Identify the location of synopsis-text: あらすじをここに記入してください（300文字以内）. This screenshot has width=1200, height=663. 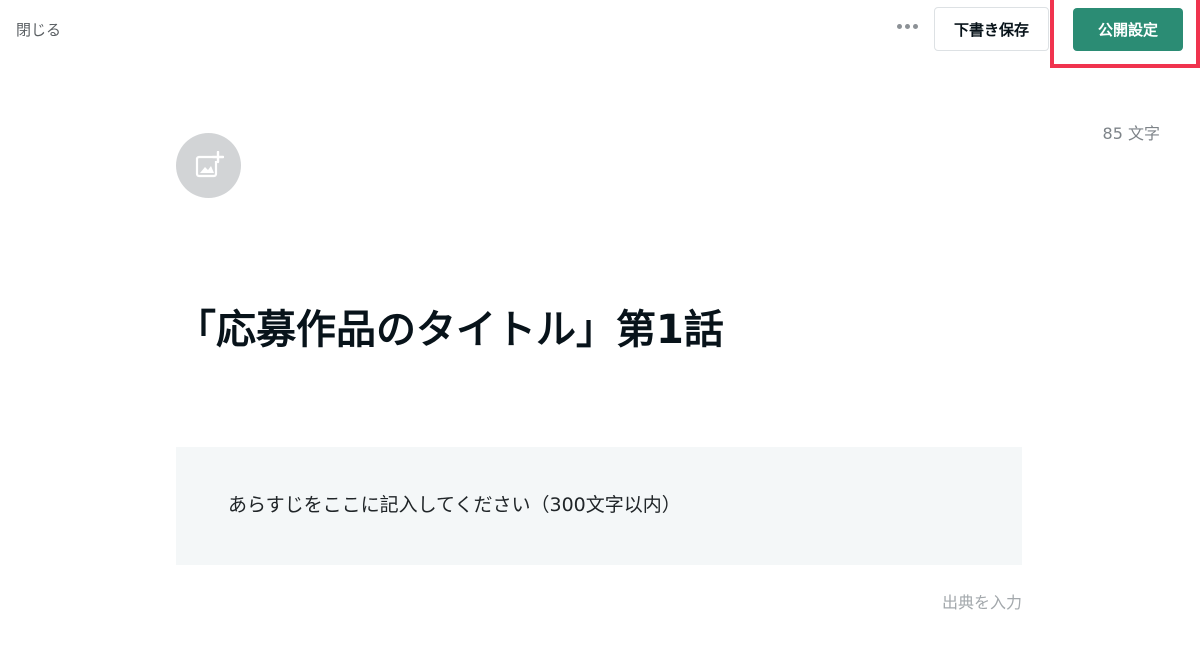
(599, 505).